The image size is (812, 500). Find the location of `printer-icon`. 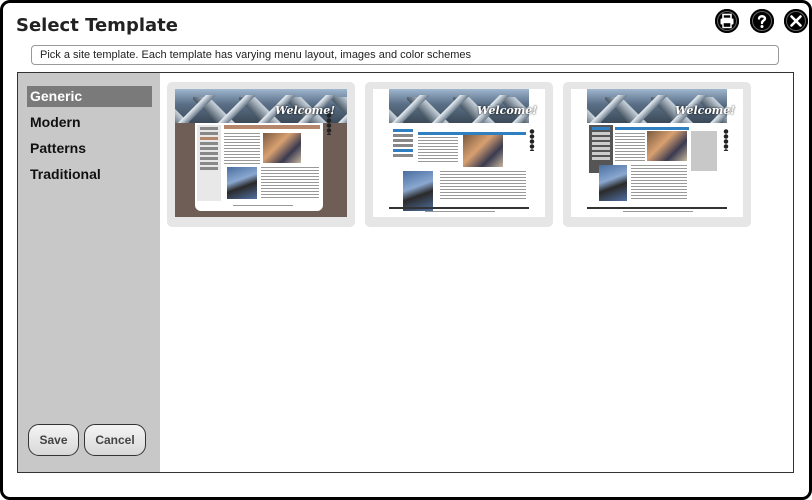

printer-icon is located at coordinates (727, 21).